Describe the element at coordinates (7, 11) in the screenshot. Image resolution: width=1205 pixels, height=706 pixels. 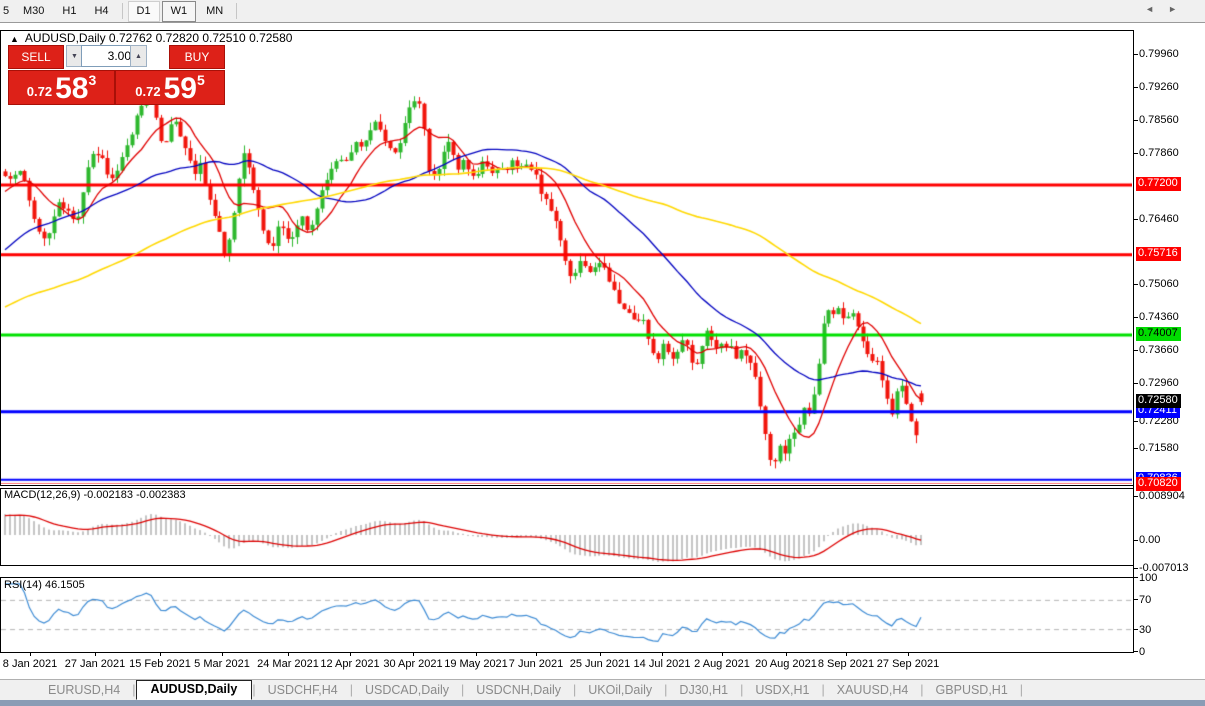
I see `timeframe-button-5: 5` at that location.